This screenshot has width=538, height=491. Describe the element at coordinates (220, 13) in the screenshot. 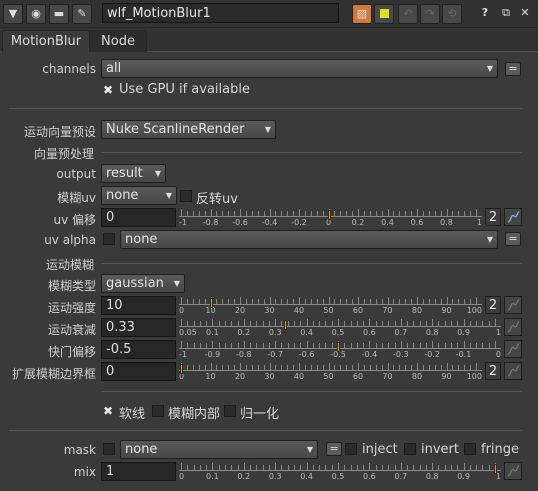

I see `node-name-field: wlf_MotionBlur1` at that location.